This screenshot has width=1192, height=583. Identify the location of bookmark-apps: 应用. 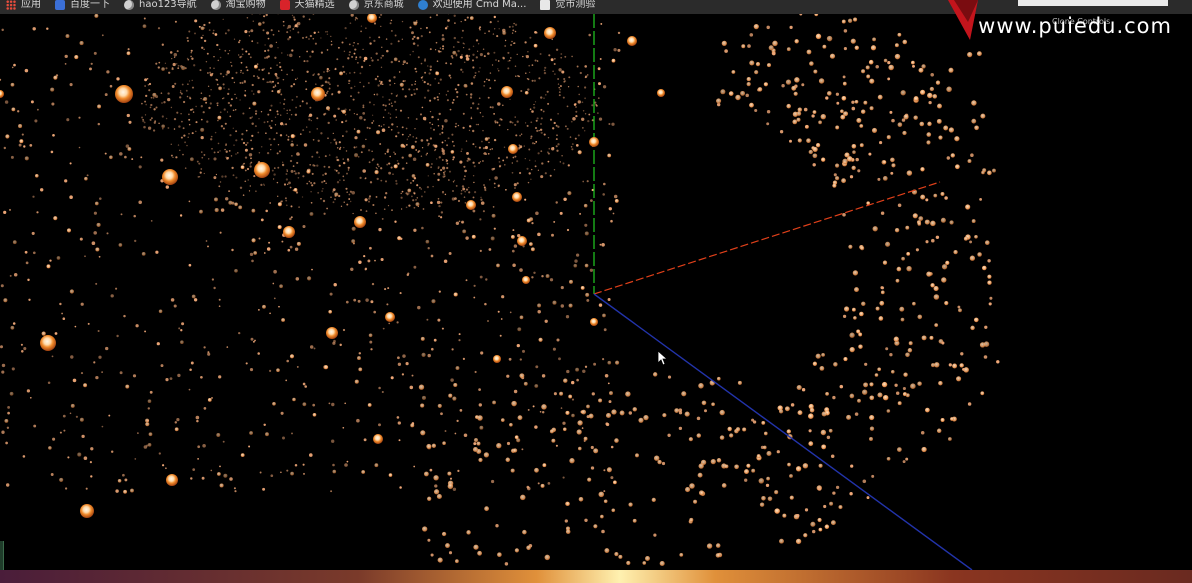
(24, 6).